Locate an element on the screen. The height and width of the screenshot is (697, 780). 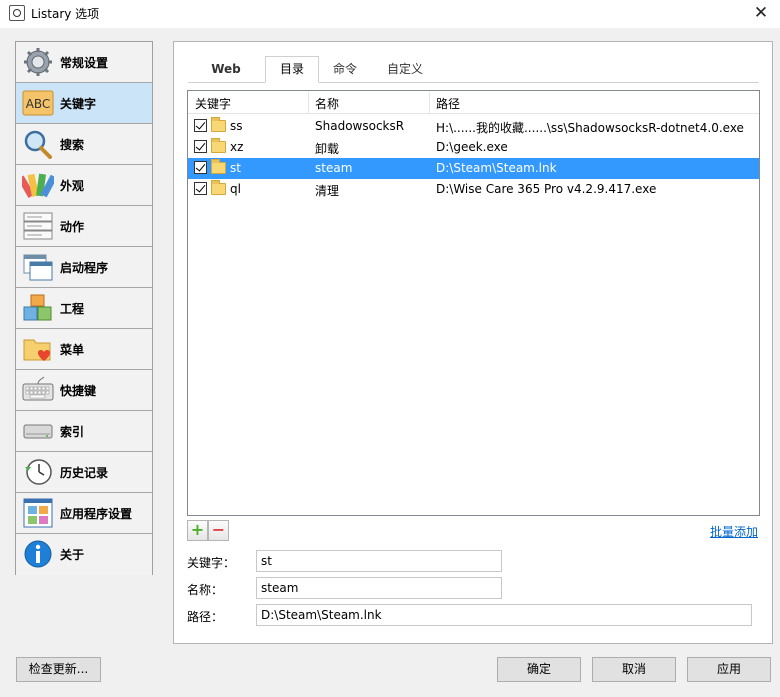
sidebar-item-about: 关于 is located at coordinates (84, 554).